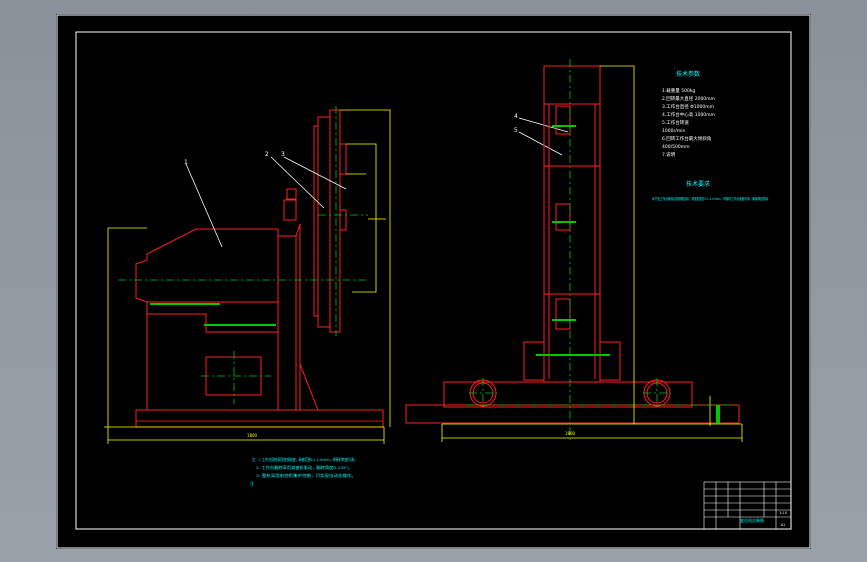  I want to click on front-width-dimension: 1800, so click(252, 435).